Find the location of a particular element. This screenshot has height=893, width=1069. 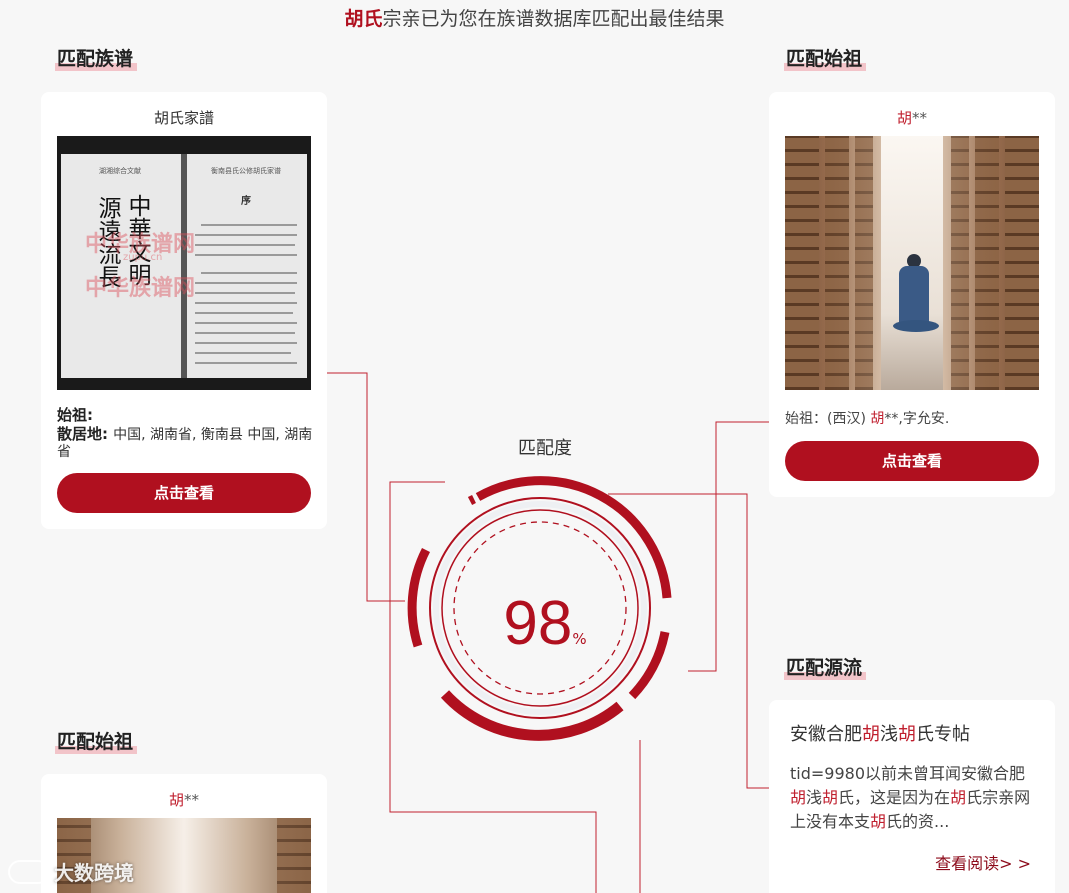

section-title-ancestor: 匹配始祖 is located at coordinates (825, 57).